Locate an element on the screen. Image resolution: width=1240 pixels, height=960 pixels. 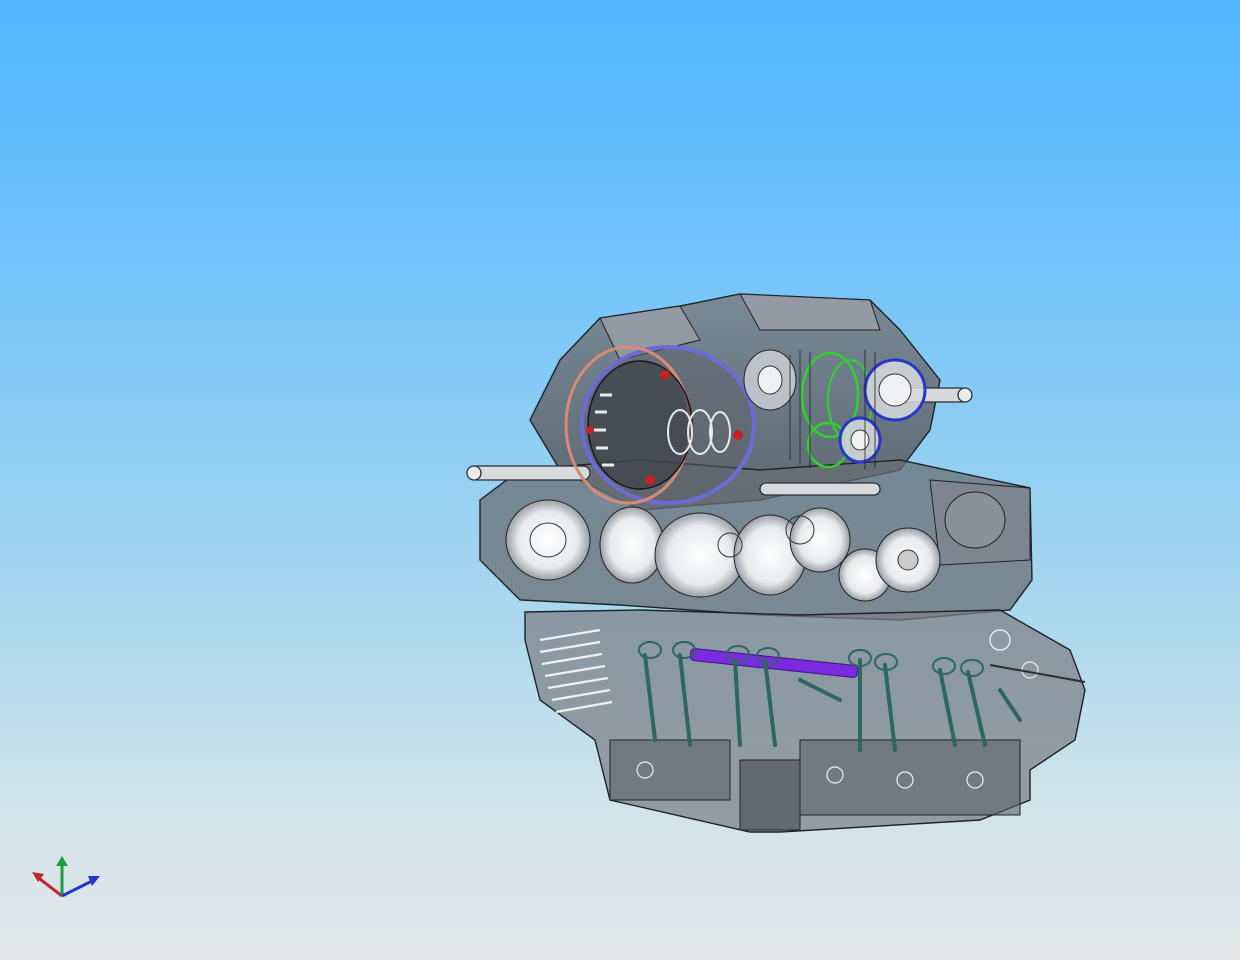
orientation-triad is located at coordinates (66, 877).